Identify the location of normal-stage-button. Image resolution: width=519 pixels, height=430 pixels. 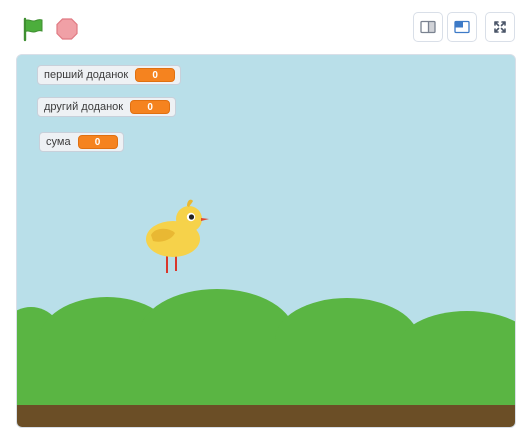
(462, 27).